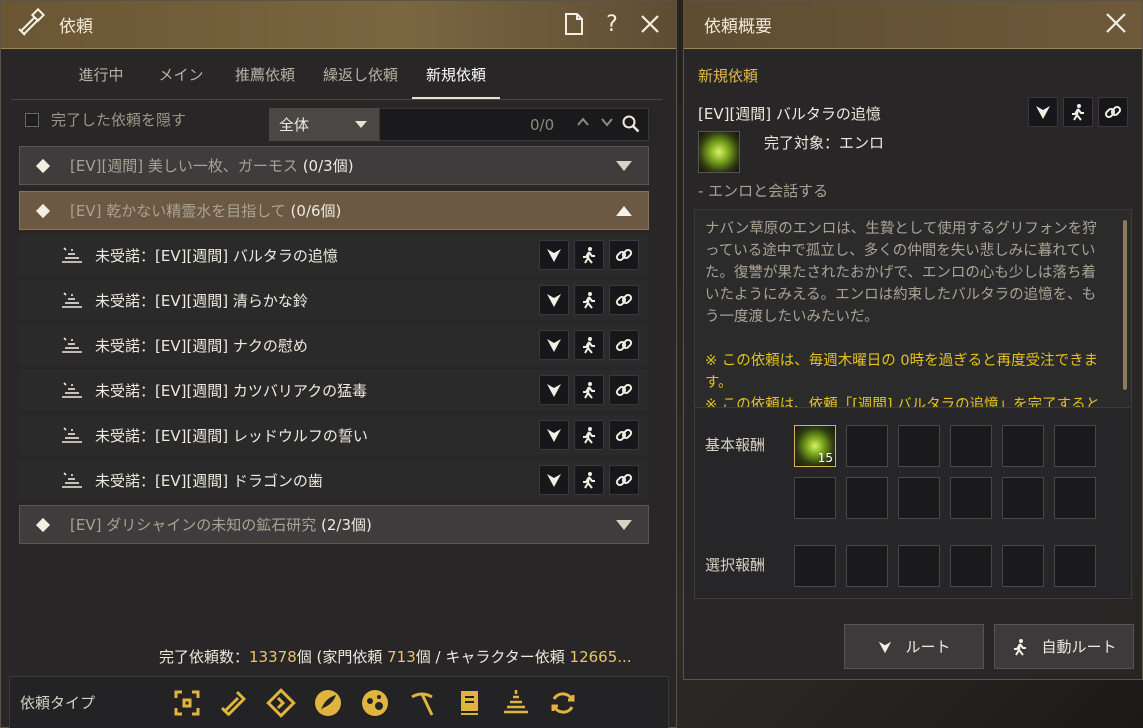 The image size is (1143, 728). What do you see at coordinates (1078, 112) in the screenshot?
I see `auto-walk-button-small` at bounding box center [1078, 112].